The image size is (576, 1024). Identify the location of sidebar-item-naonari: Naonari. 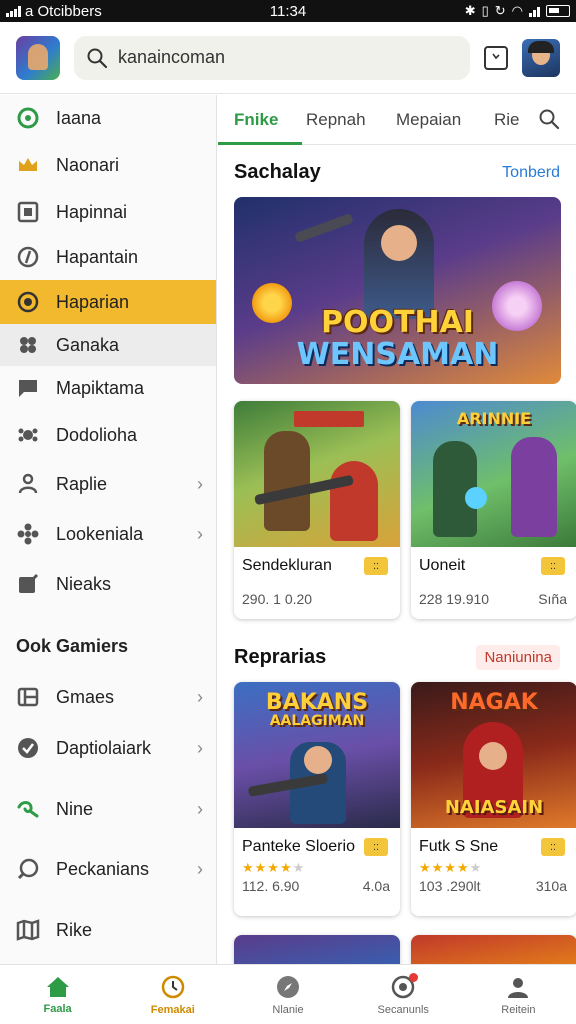
(108, 165).